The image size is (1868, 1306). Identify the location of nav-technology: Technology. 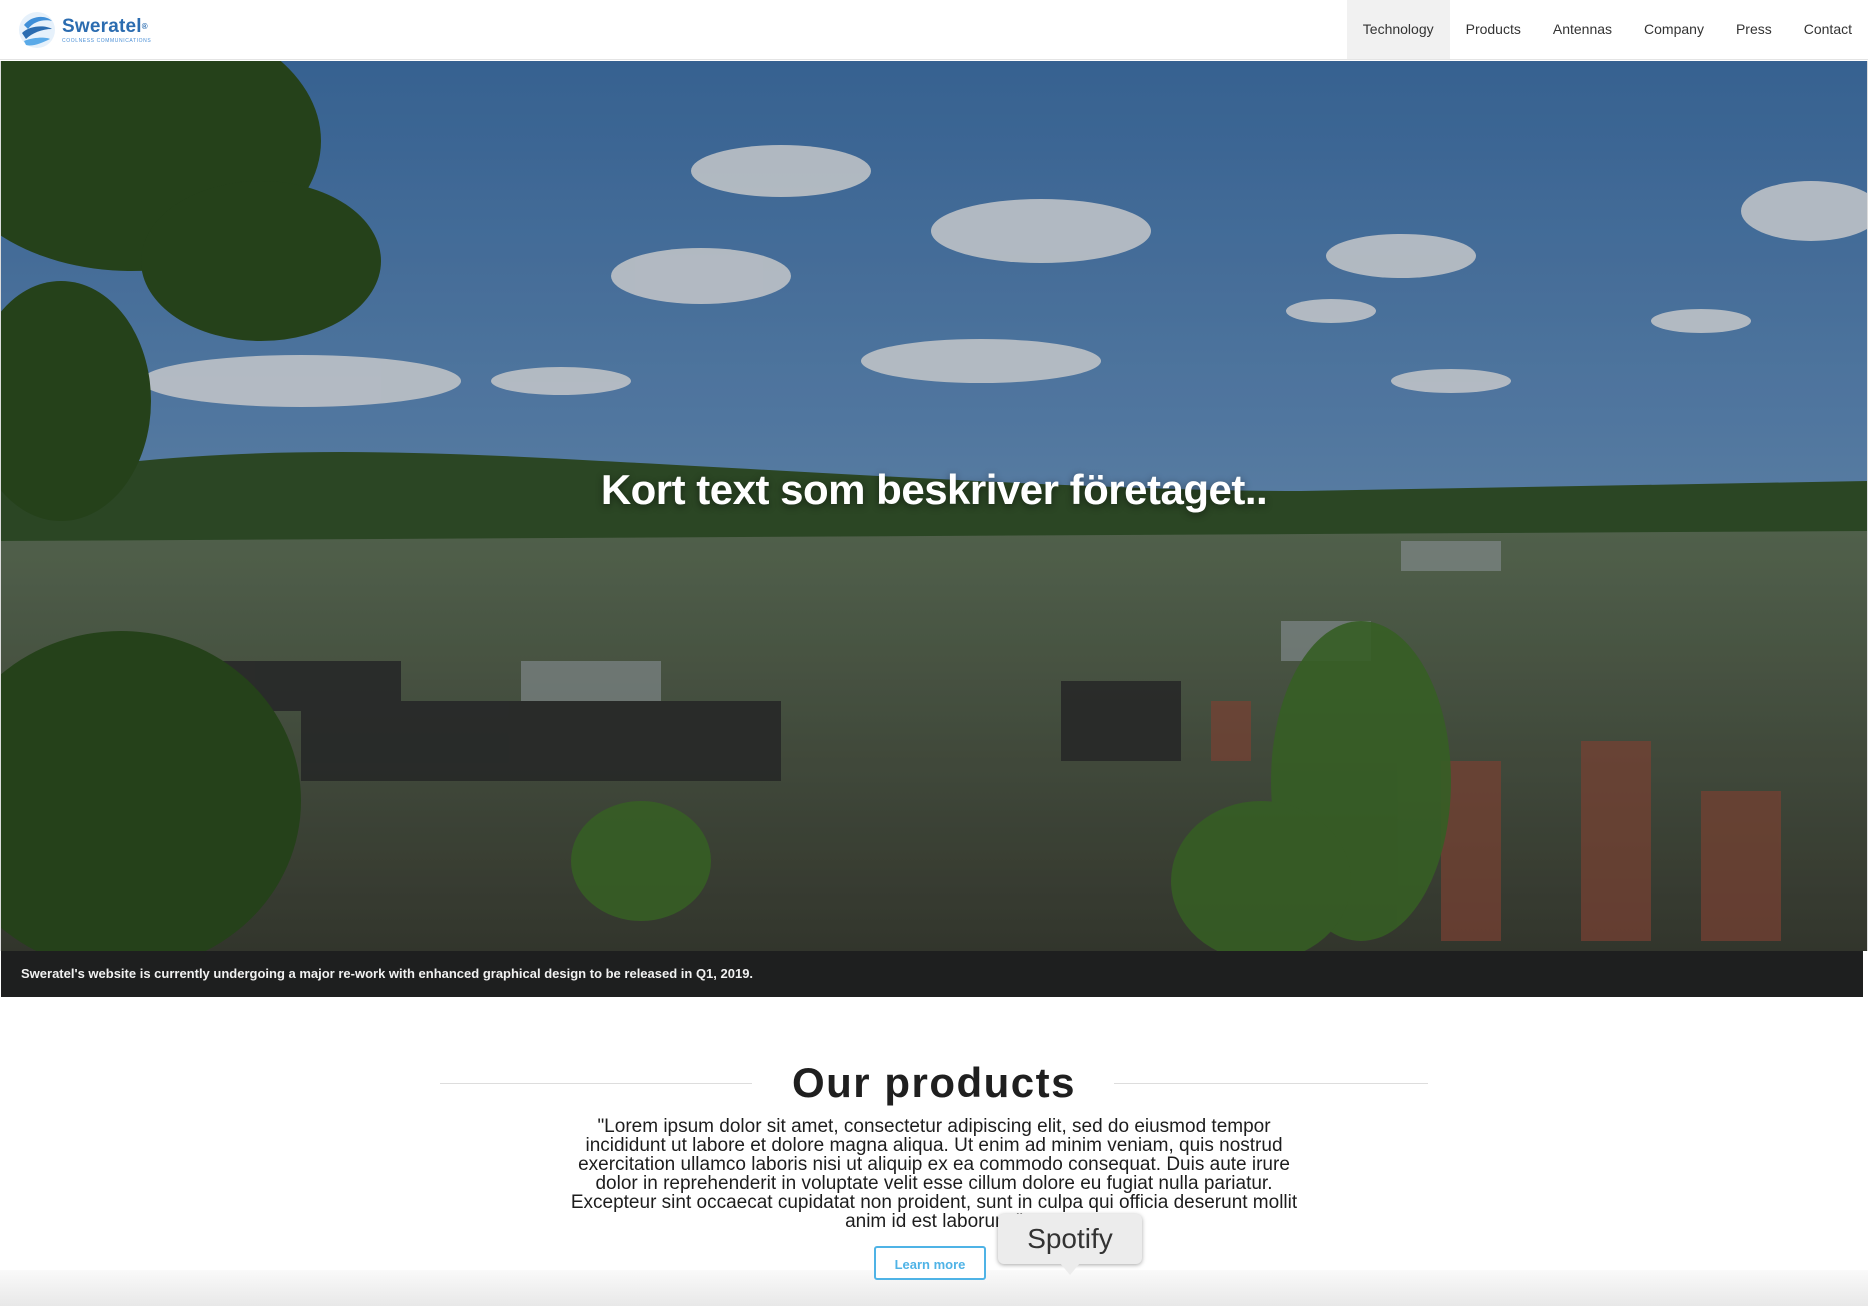
(1398, 29).